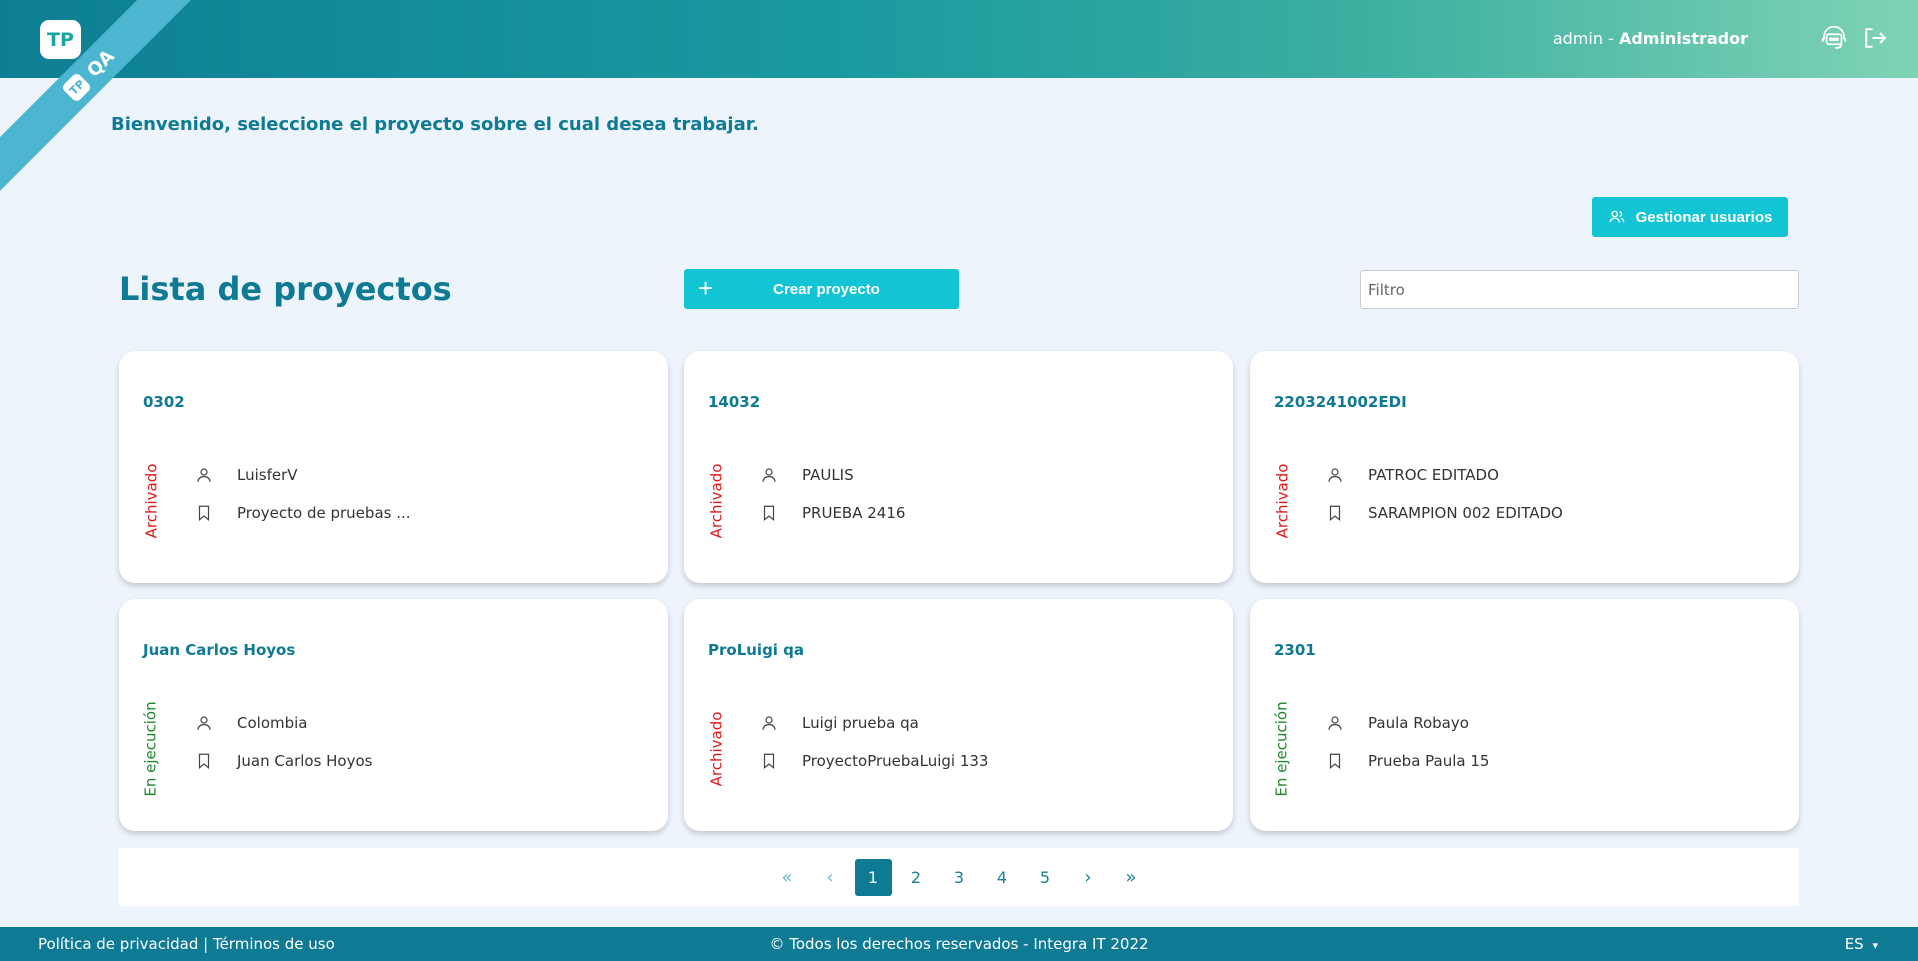 The width and height of the screenshot is (1918, 961). Describe the element at coordinates (1429, 761) in the screenshot. I see `project-name: Prueba Paula 15` at that location.